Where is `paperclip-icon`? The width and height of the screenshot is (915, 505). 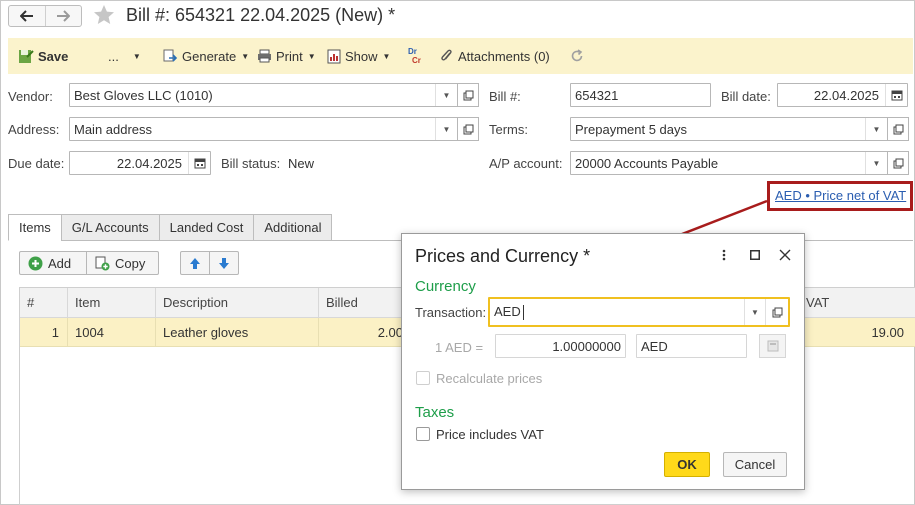 paperclip-icon is located at coordinates (446, 55).